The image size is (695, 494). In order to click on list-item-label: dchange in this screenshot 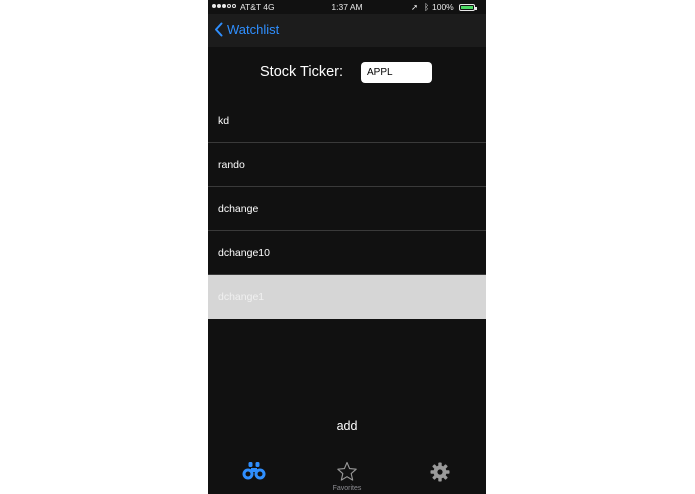, I will do `click(238, 209)`.